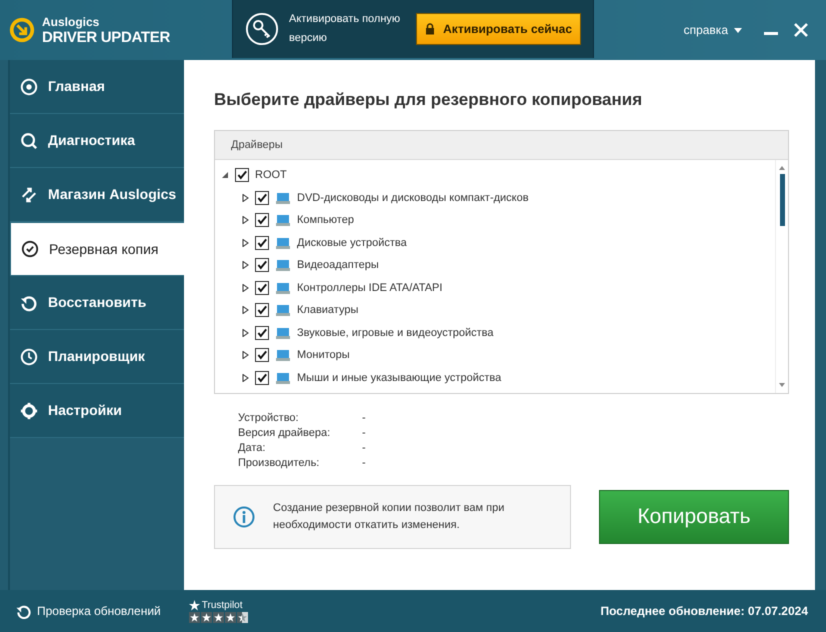  What do you see at coordinates (218, 605) in the screenshot?
I see `trustpilot-label: Trustpilot` at bounding box center [218, 605].